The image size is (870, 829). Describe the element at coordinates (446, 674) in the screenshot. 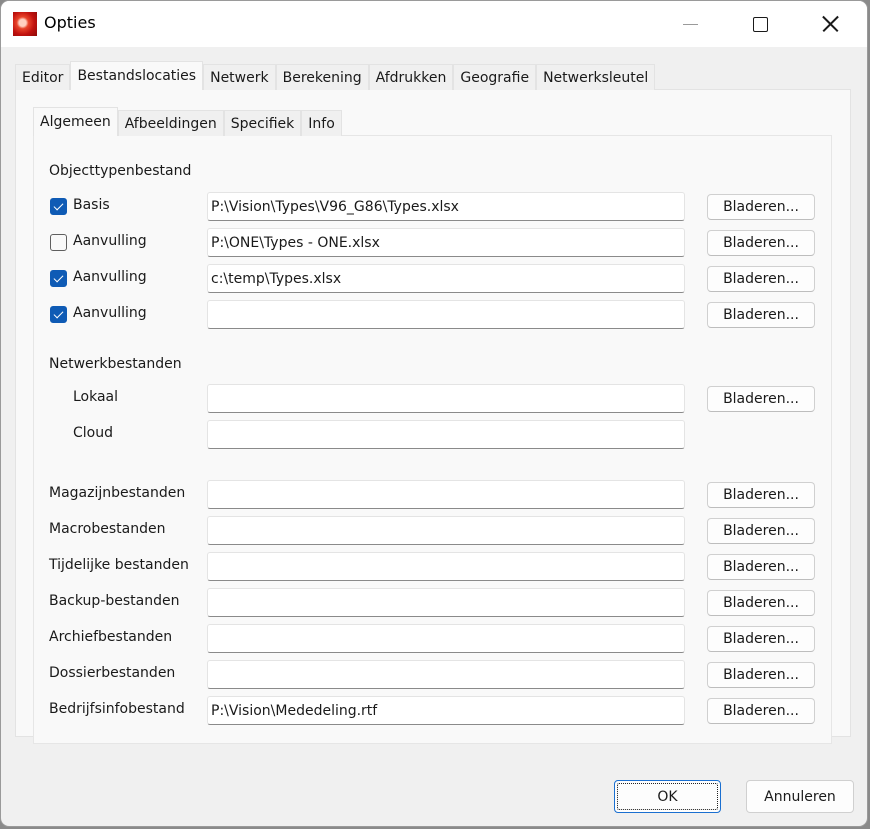

I see `dossierbestanden-input` at that location.